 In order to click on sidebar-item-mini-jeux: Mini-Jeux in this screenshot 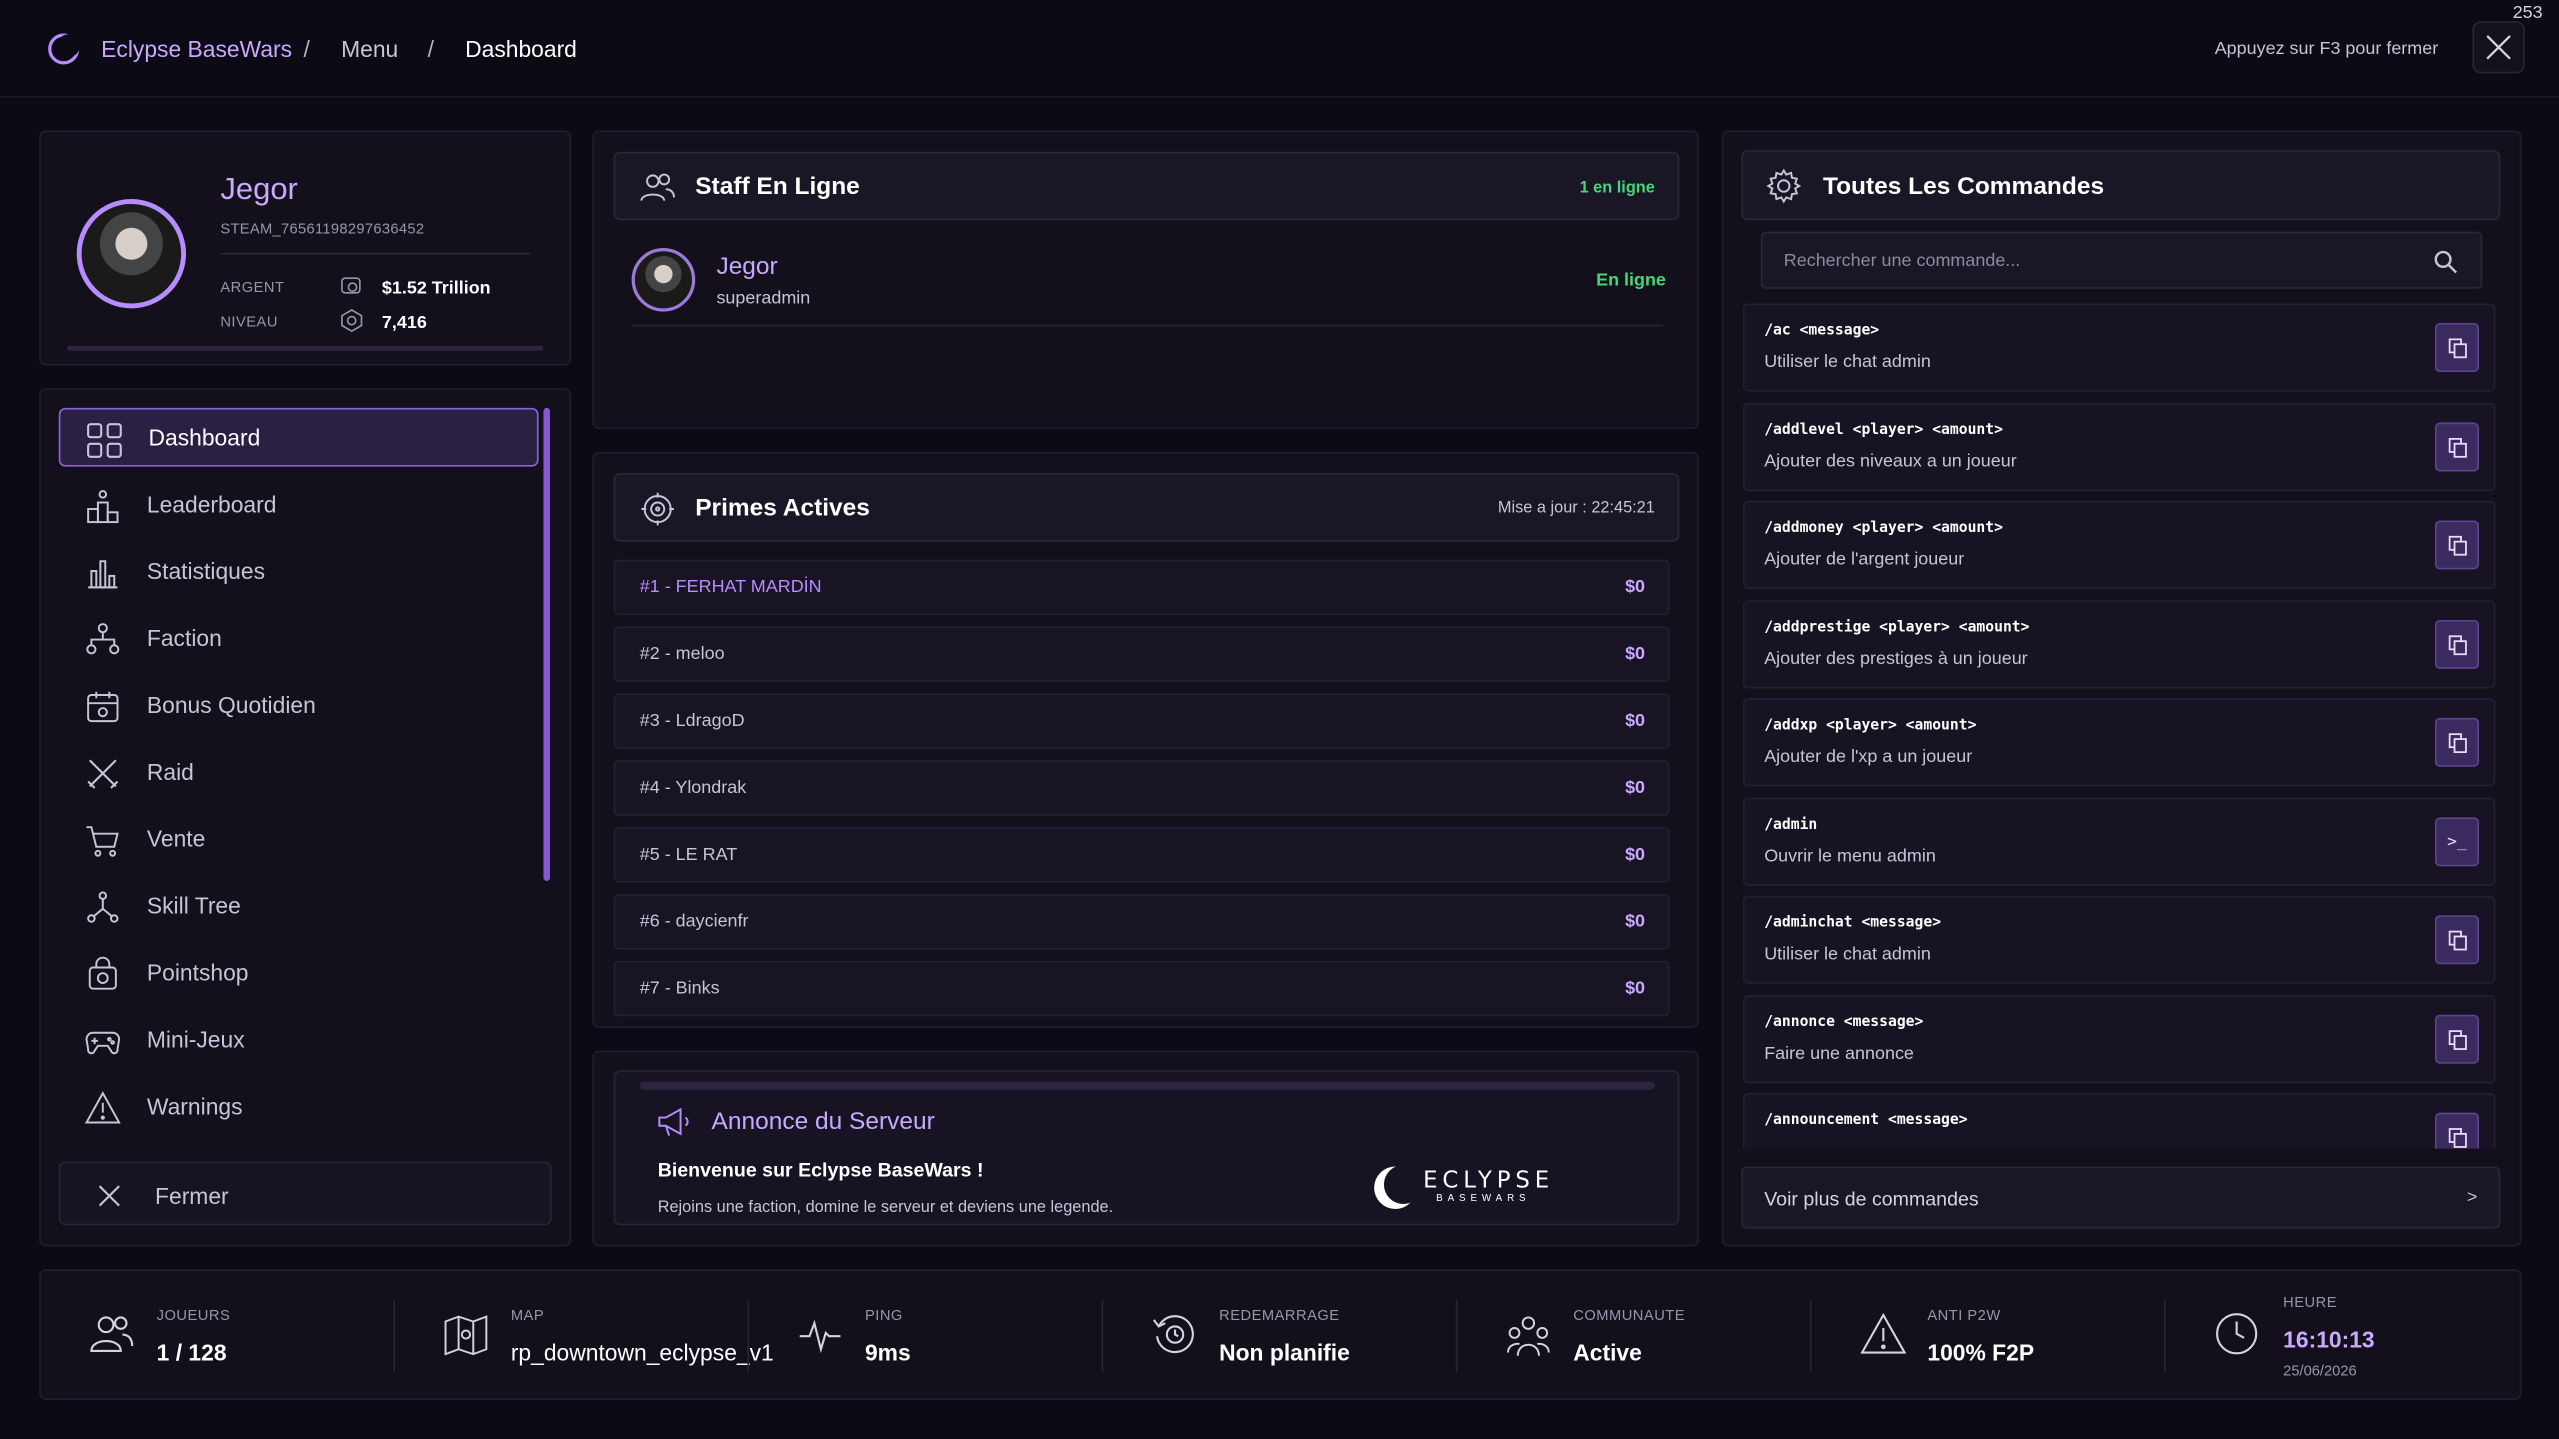, I will do `click(299, 1039)`.